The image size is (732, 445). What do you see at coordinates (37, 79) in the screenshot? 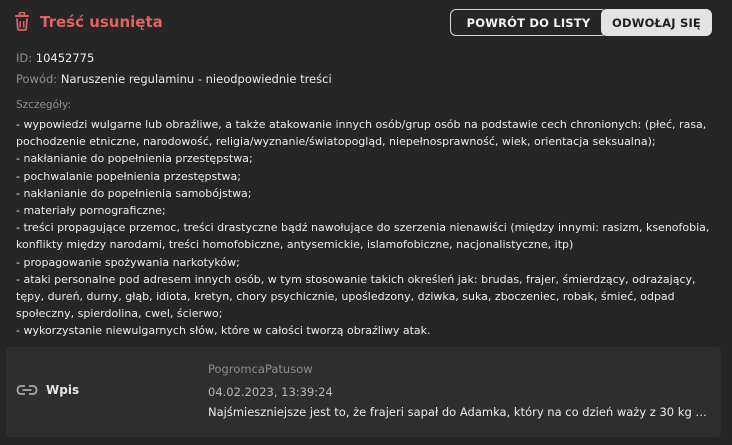
I see `reason-label: Powód:` at bounding box center [37, 79].